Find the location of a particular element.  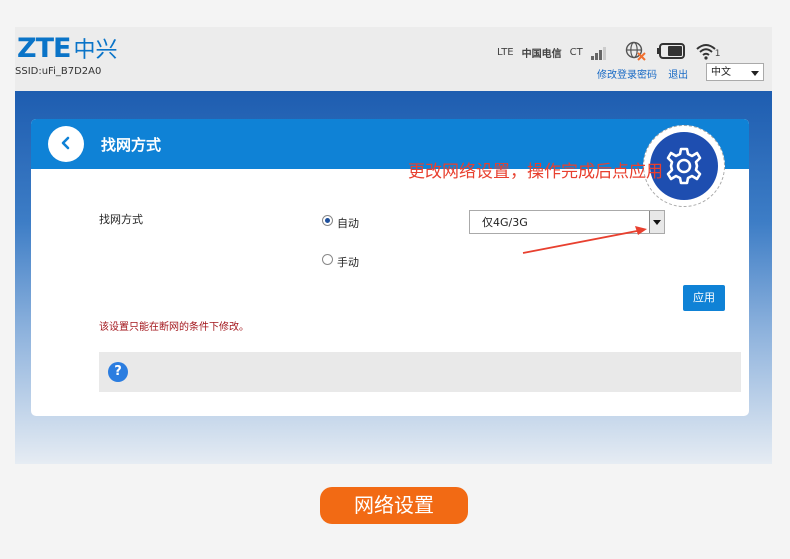

zte-logo: ZTE 中兴 is located at coordinates (67, 48).